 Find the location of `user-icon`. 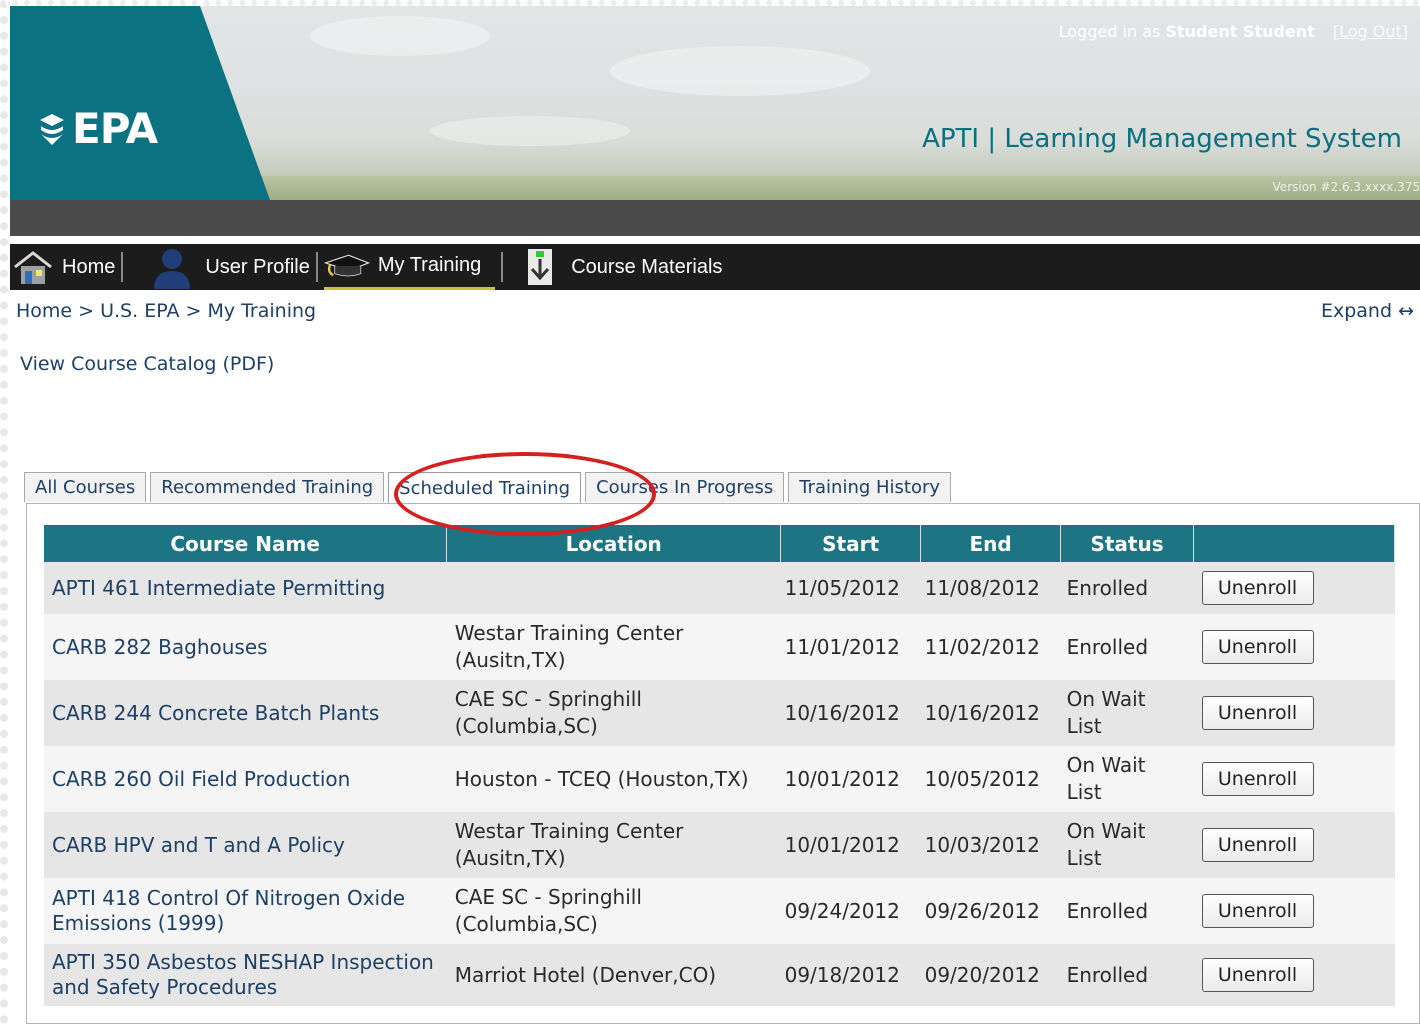

user-icon is located at coordinates (172, 268).